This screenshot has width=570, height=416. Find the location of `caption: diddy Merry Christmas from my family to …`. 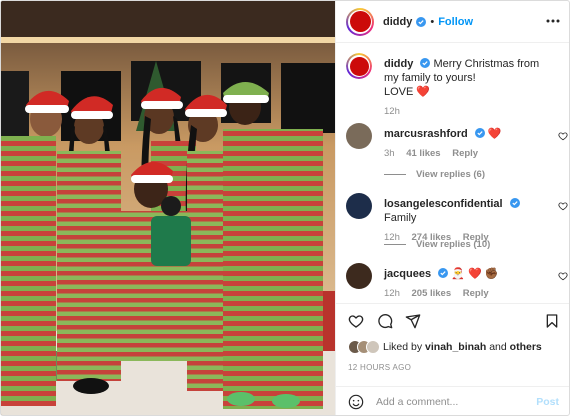

caption: diddy Merry Christmas from my family to … is located at coordinates (454, 85).